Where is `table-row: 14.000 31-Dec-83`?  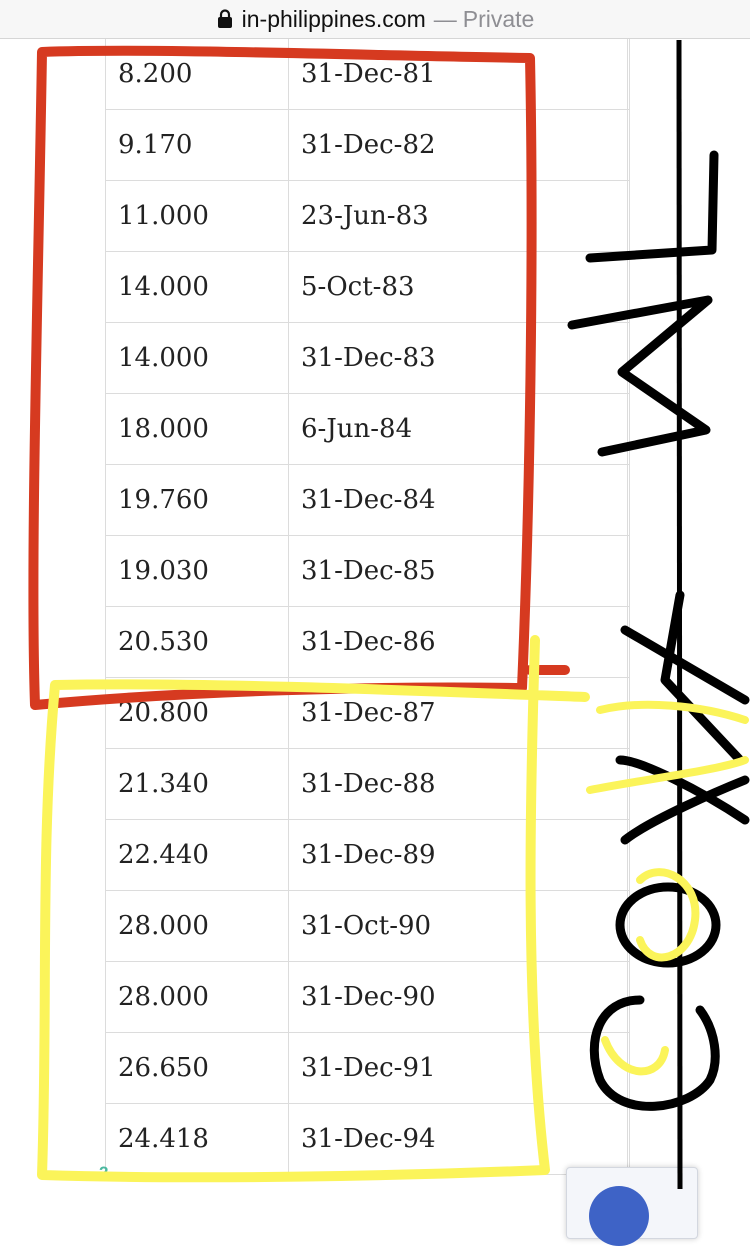 table-row: 14.000 31-Dec-83 is located at coordinates (367, 358).